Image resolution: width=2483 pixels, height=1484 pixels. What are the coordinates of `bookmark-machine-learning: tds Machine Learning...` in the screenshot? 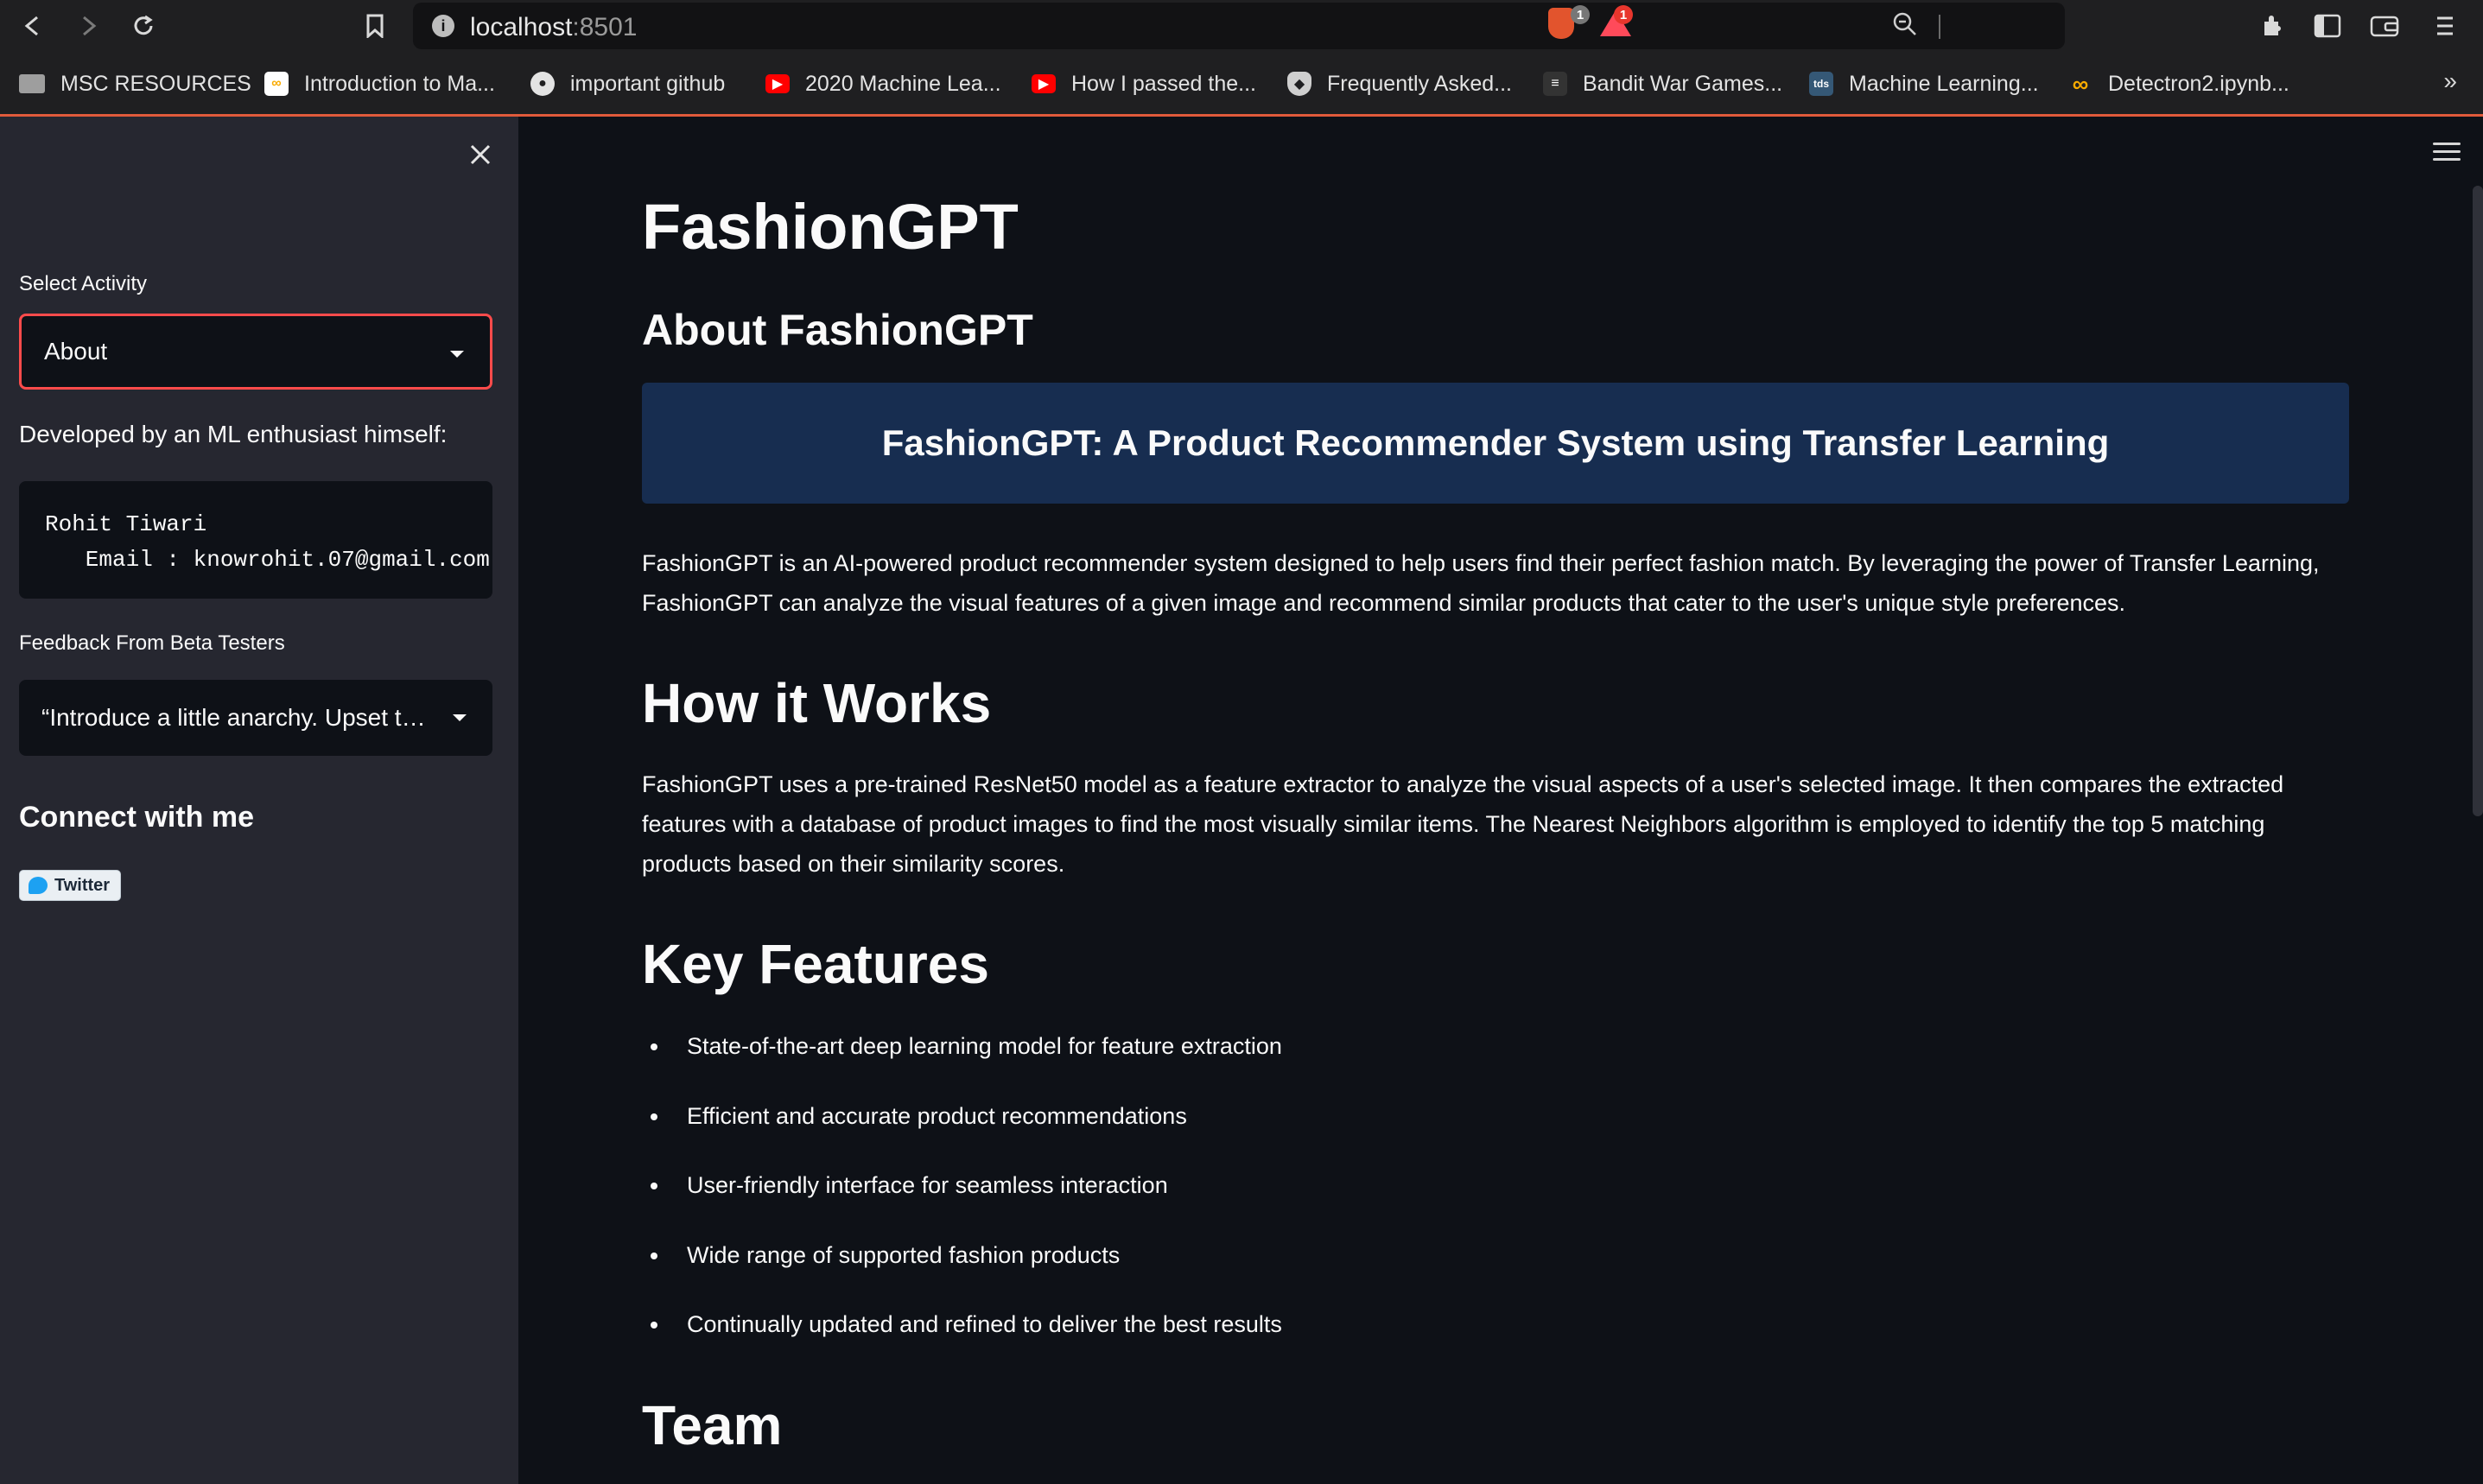 It's located at (1924, 83).